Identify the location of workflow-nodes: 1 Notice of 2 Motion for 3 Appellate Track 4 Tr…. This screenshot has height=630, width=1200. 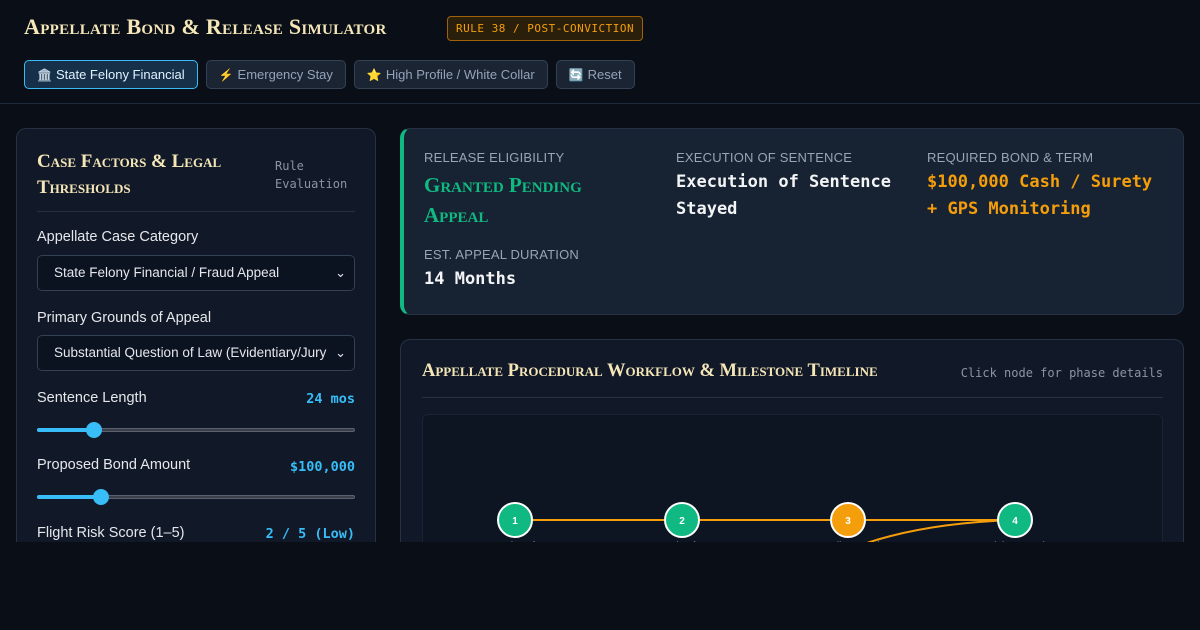
(770, 522).